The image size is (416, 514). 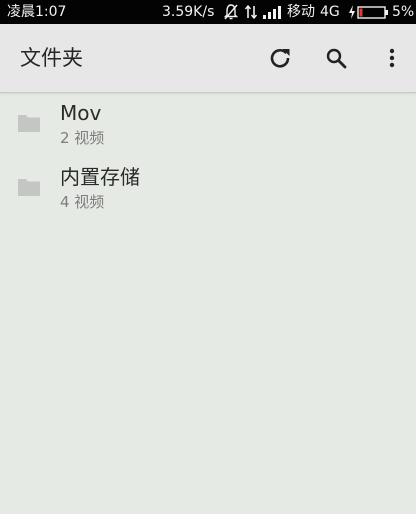 What do you see at coordinates (51, 58) in the screenshot?
I see `page-title: 文件夹` at bounding box center [51, 58].